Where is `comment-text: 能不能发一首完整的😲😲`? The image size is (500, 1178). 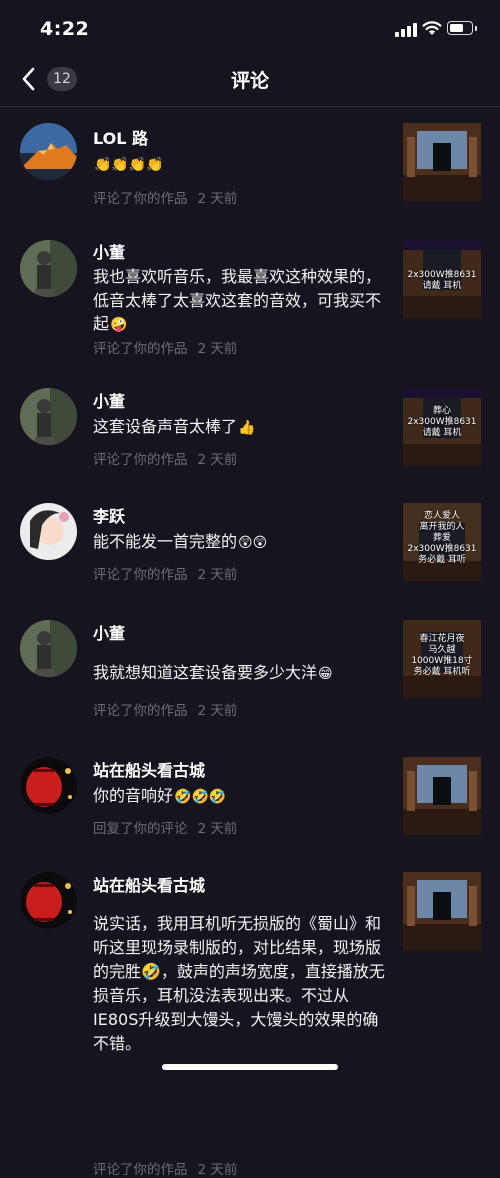
comment-text: 能不能发一首完整的😲😲 is located at coordinates (243, 542).